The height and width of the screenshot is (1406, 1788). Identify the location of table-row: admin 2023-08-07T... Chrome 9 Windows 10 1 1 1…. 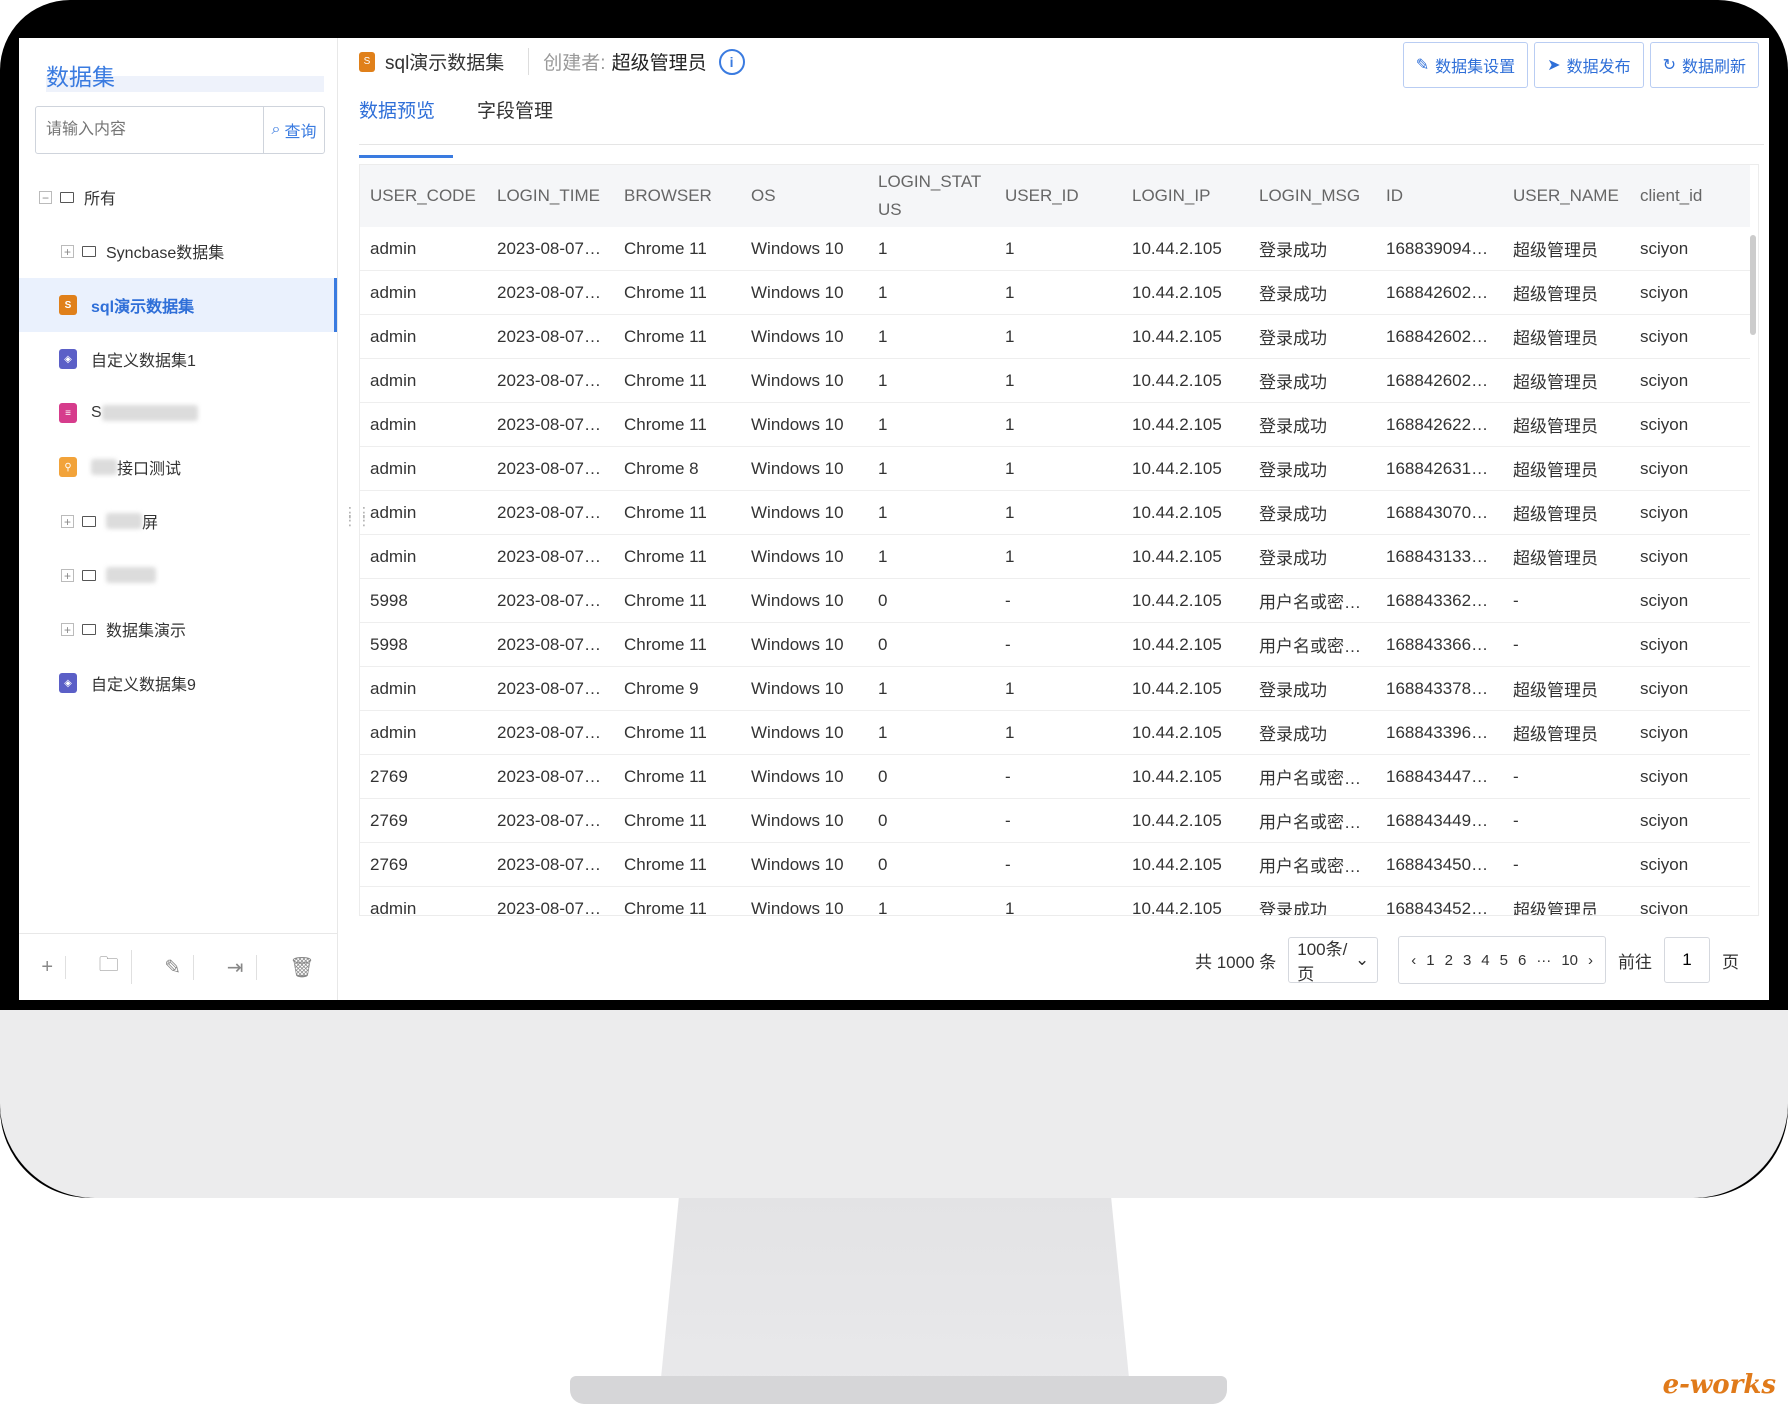
(1055, 688).